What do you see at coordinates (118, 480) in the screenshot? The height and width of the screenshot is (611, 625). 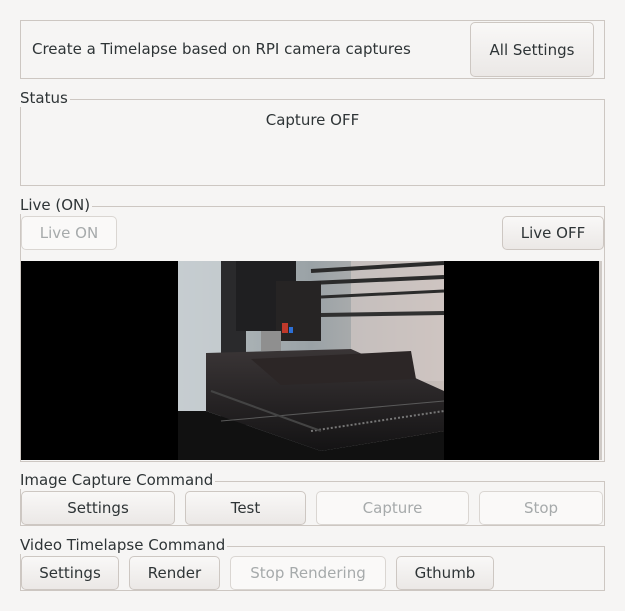 I see `image-capture-legend: Image Capture Command` at bounding box center [118, 480].